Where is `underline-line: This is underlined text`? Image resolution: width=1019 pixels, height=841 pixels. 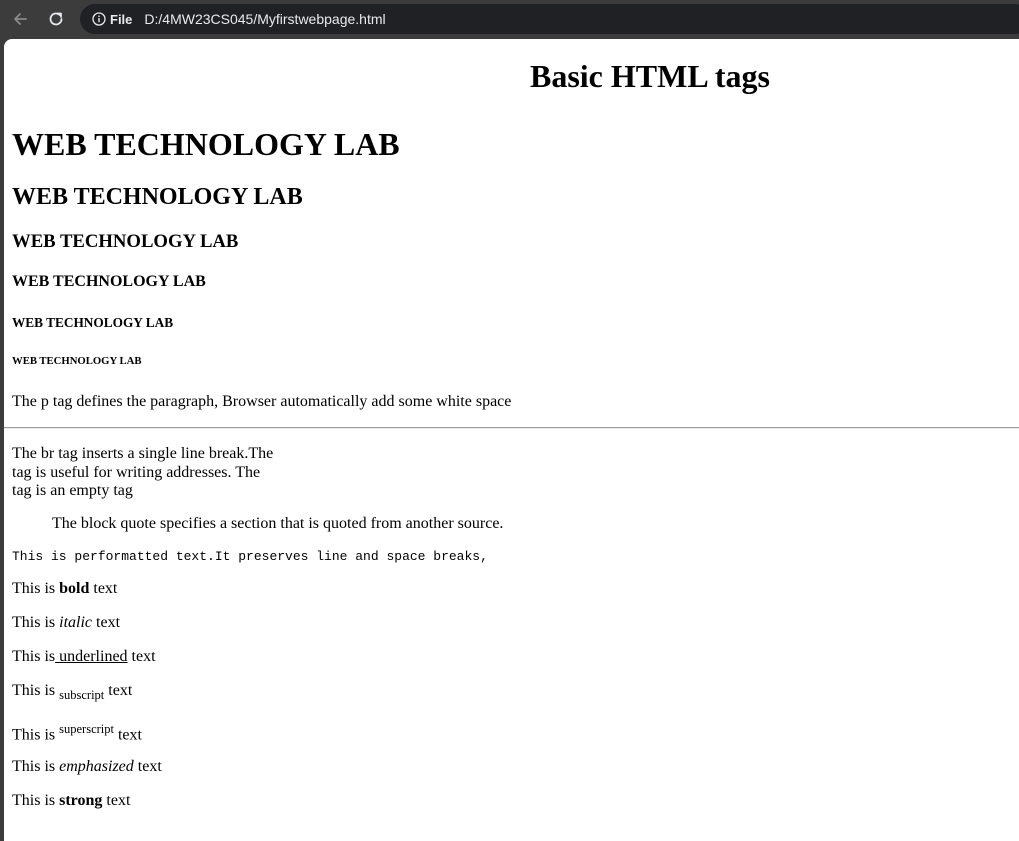 underline-line: This is underlined text is located at coordinates (84, 657).